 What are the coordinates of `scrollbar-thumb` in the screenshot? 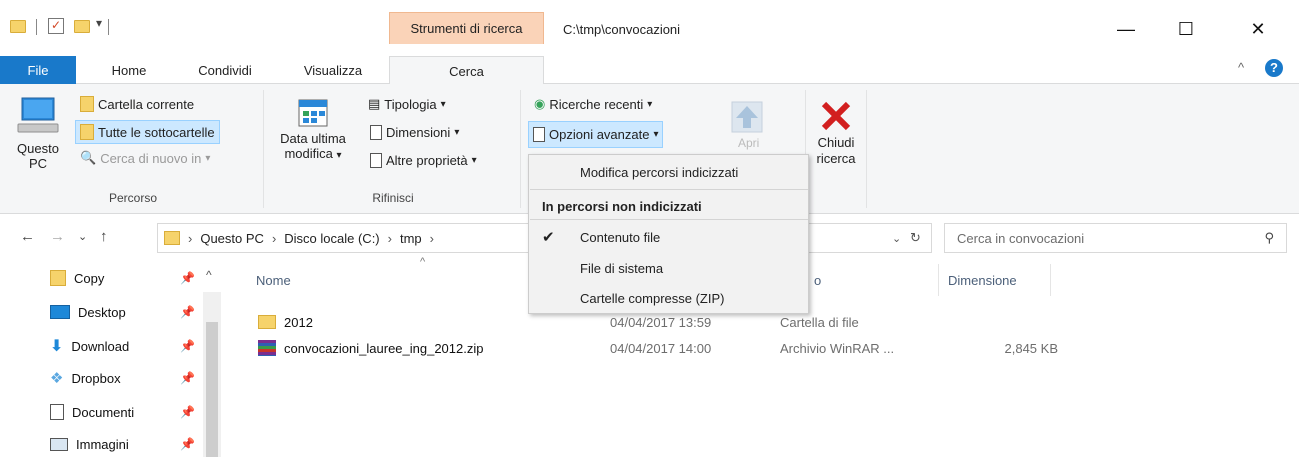 It's located at (212, 389).